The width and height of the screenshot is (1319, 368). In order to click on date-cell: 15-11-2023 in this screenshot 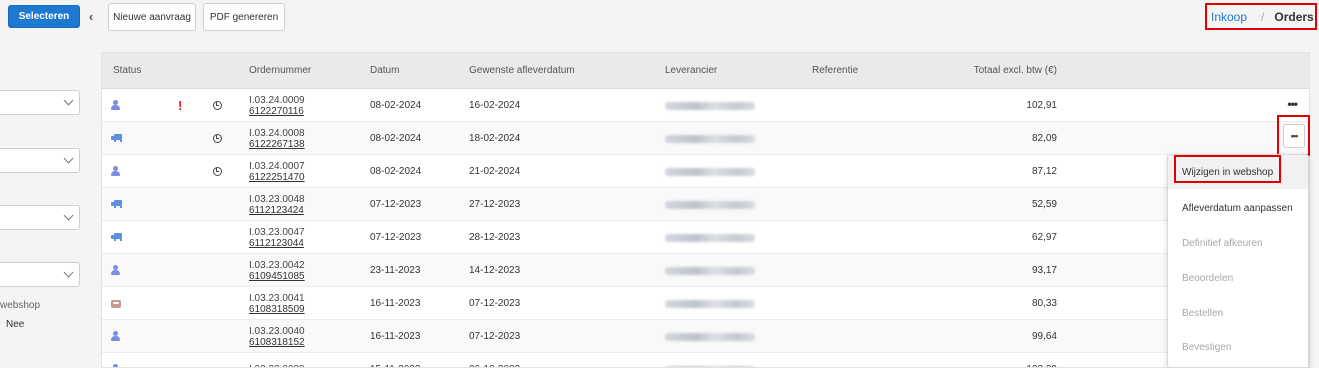, I will do `click(395, 360)`.